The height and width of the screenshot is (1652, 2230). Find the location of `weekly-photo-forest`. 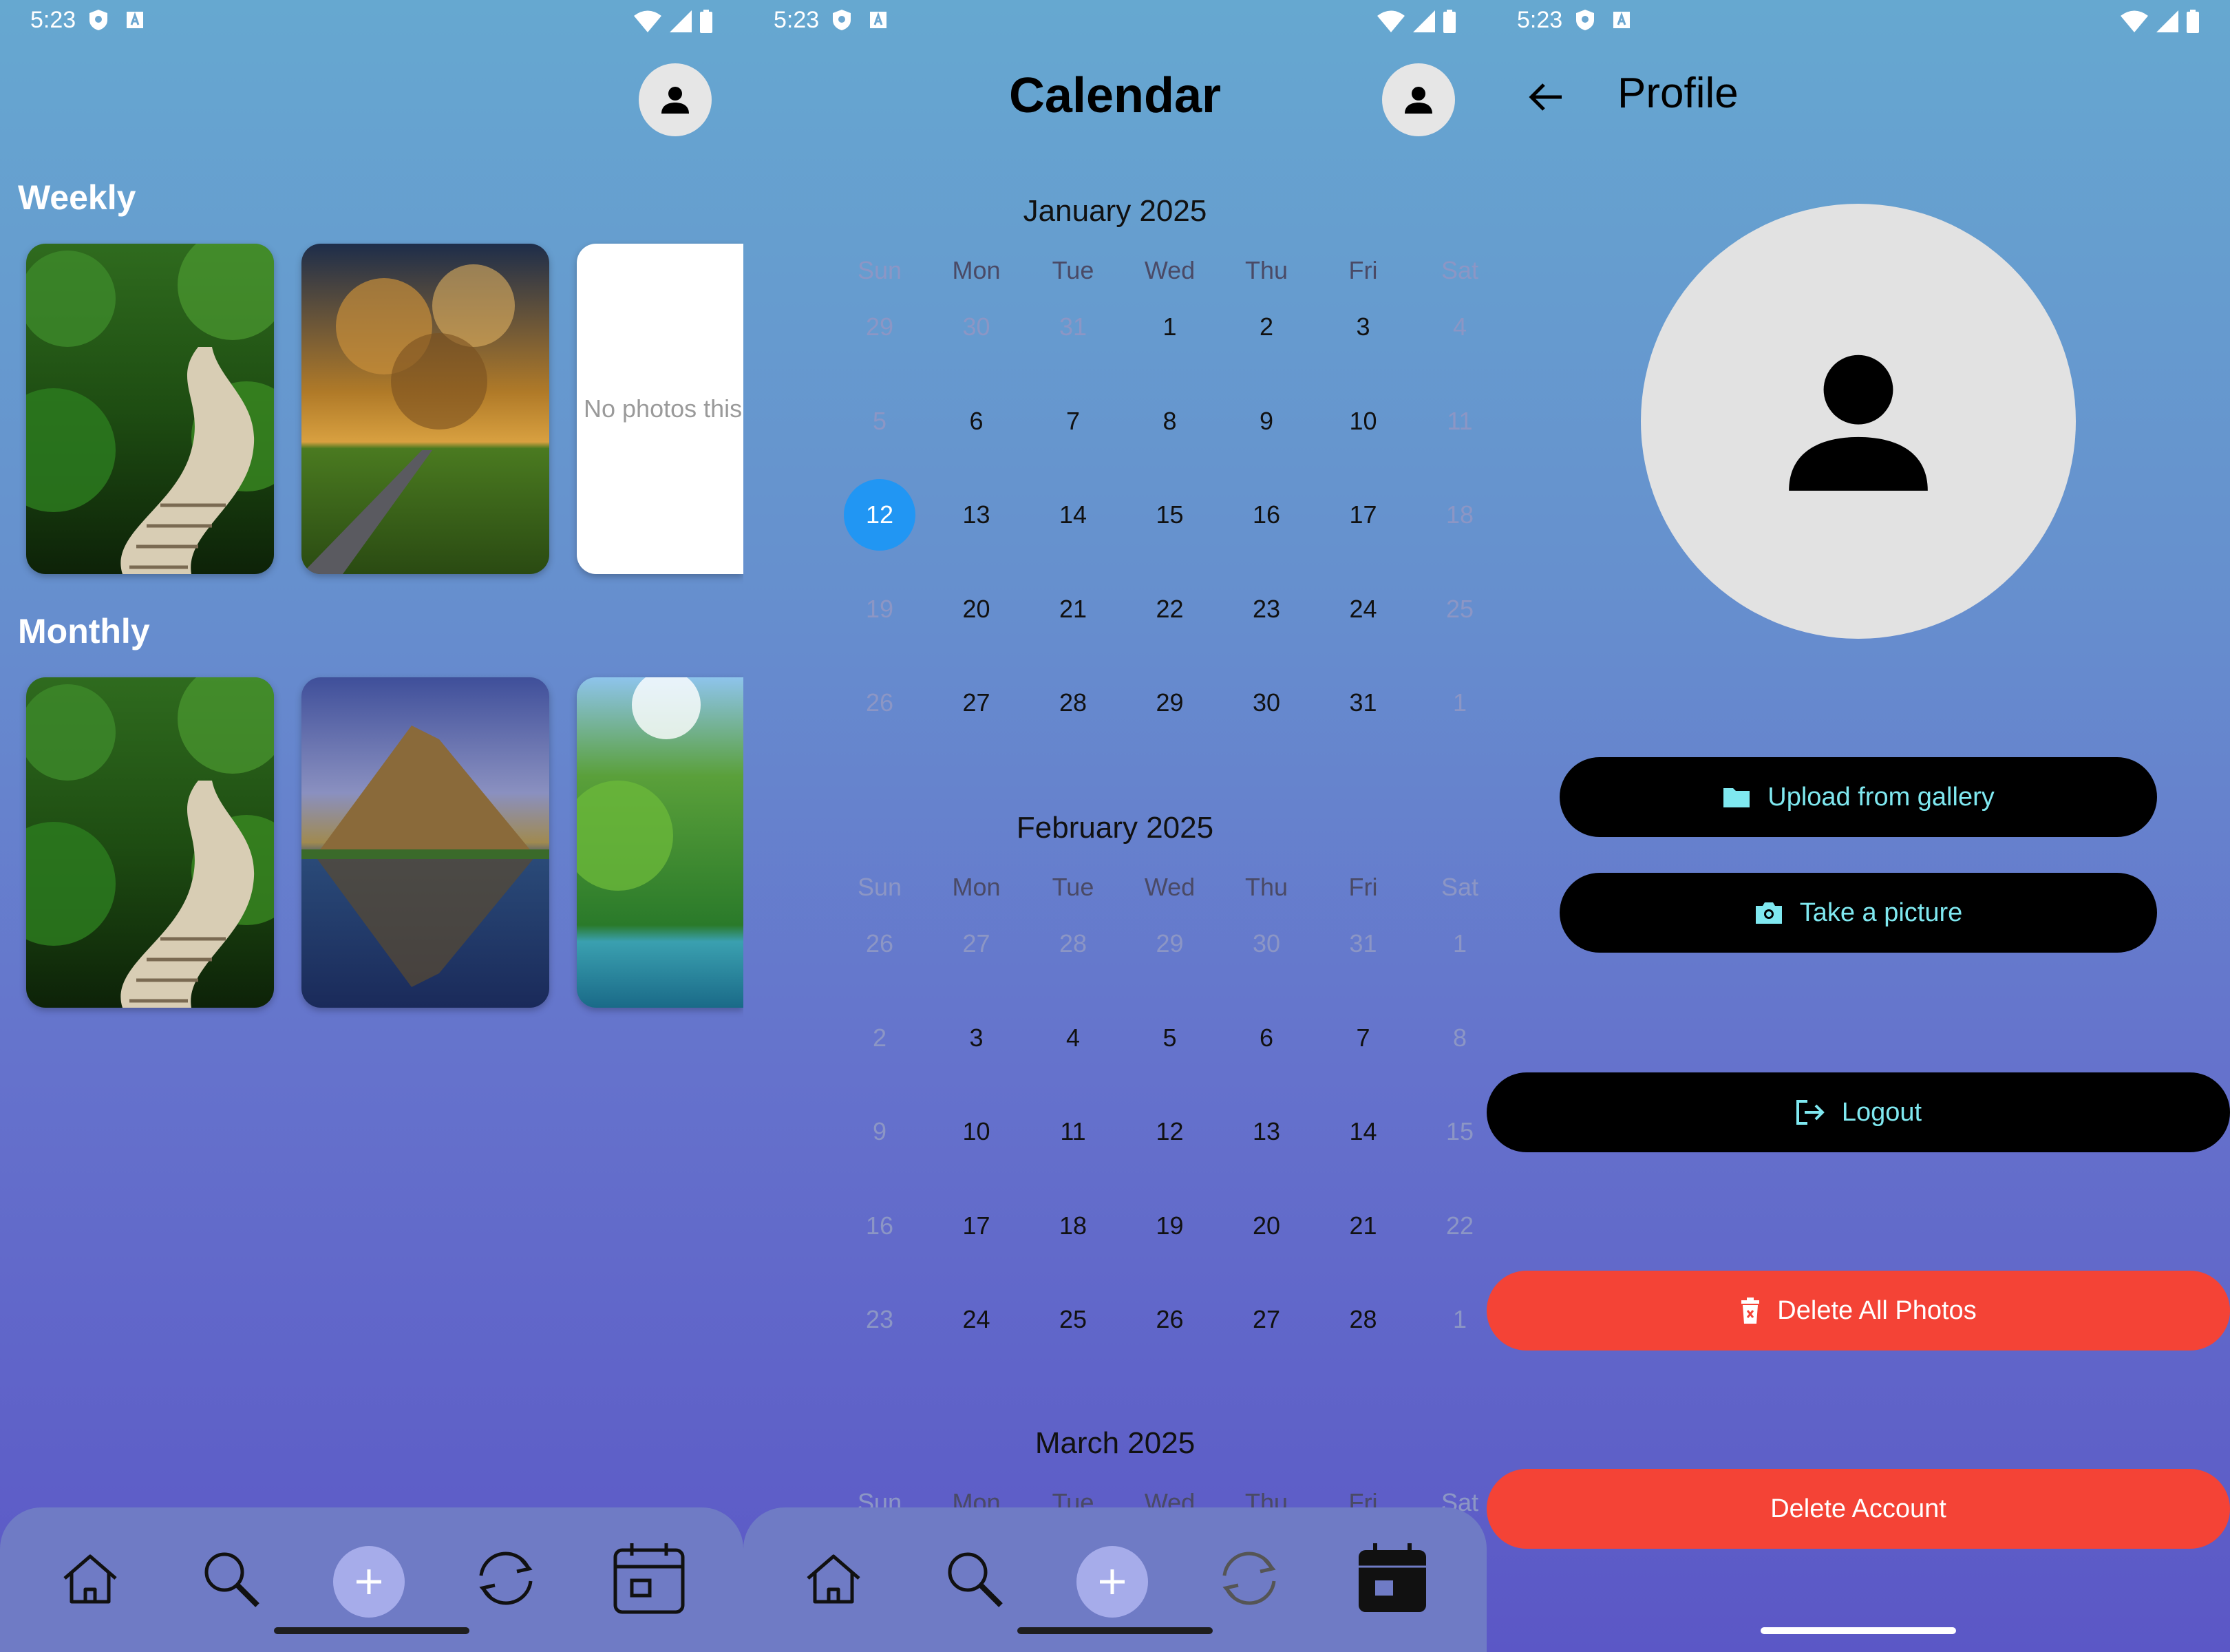

weekly-photo-forest is located at coordinates (150, 409).